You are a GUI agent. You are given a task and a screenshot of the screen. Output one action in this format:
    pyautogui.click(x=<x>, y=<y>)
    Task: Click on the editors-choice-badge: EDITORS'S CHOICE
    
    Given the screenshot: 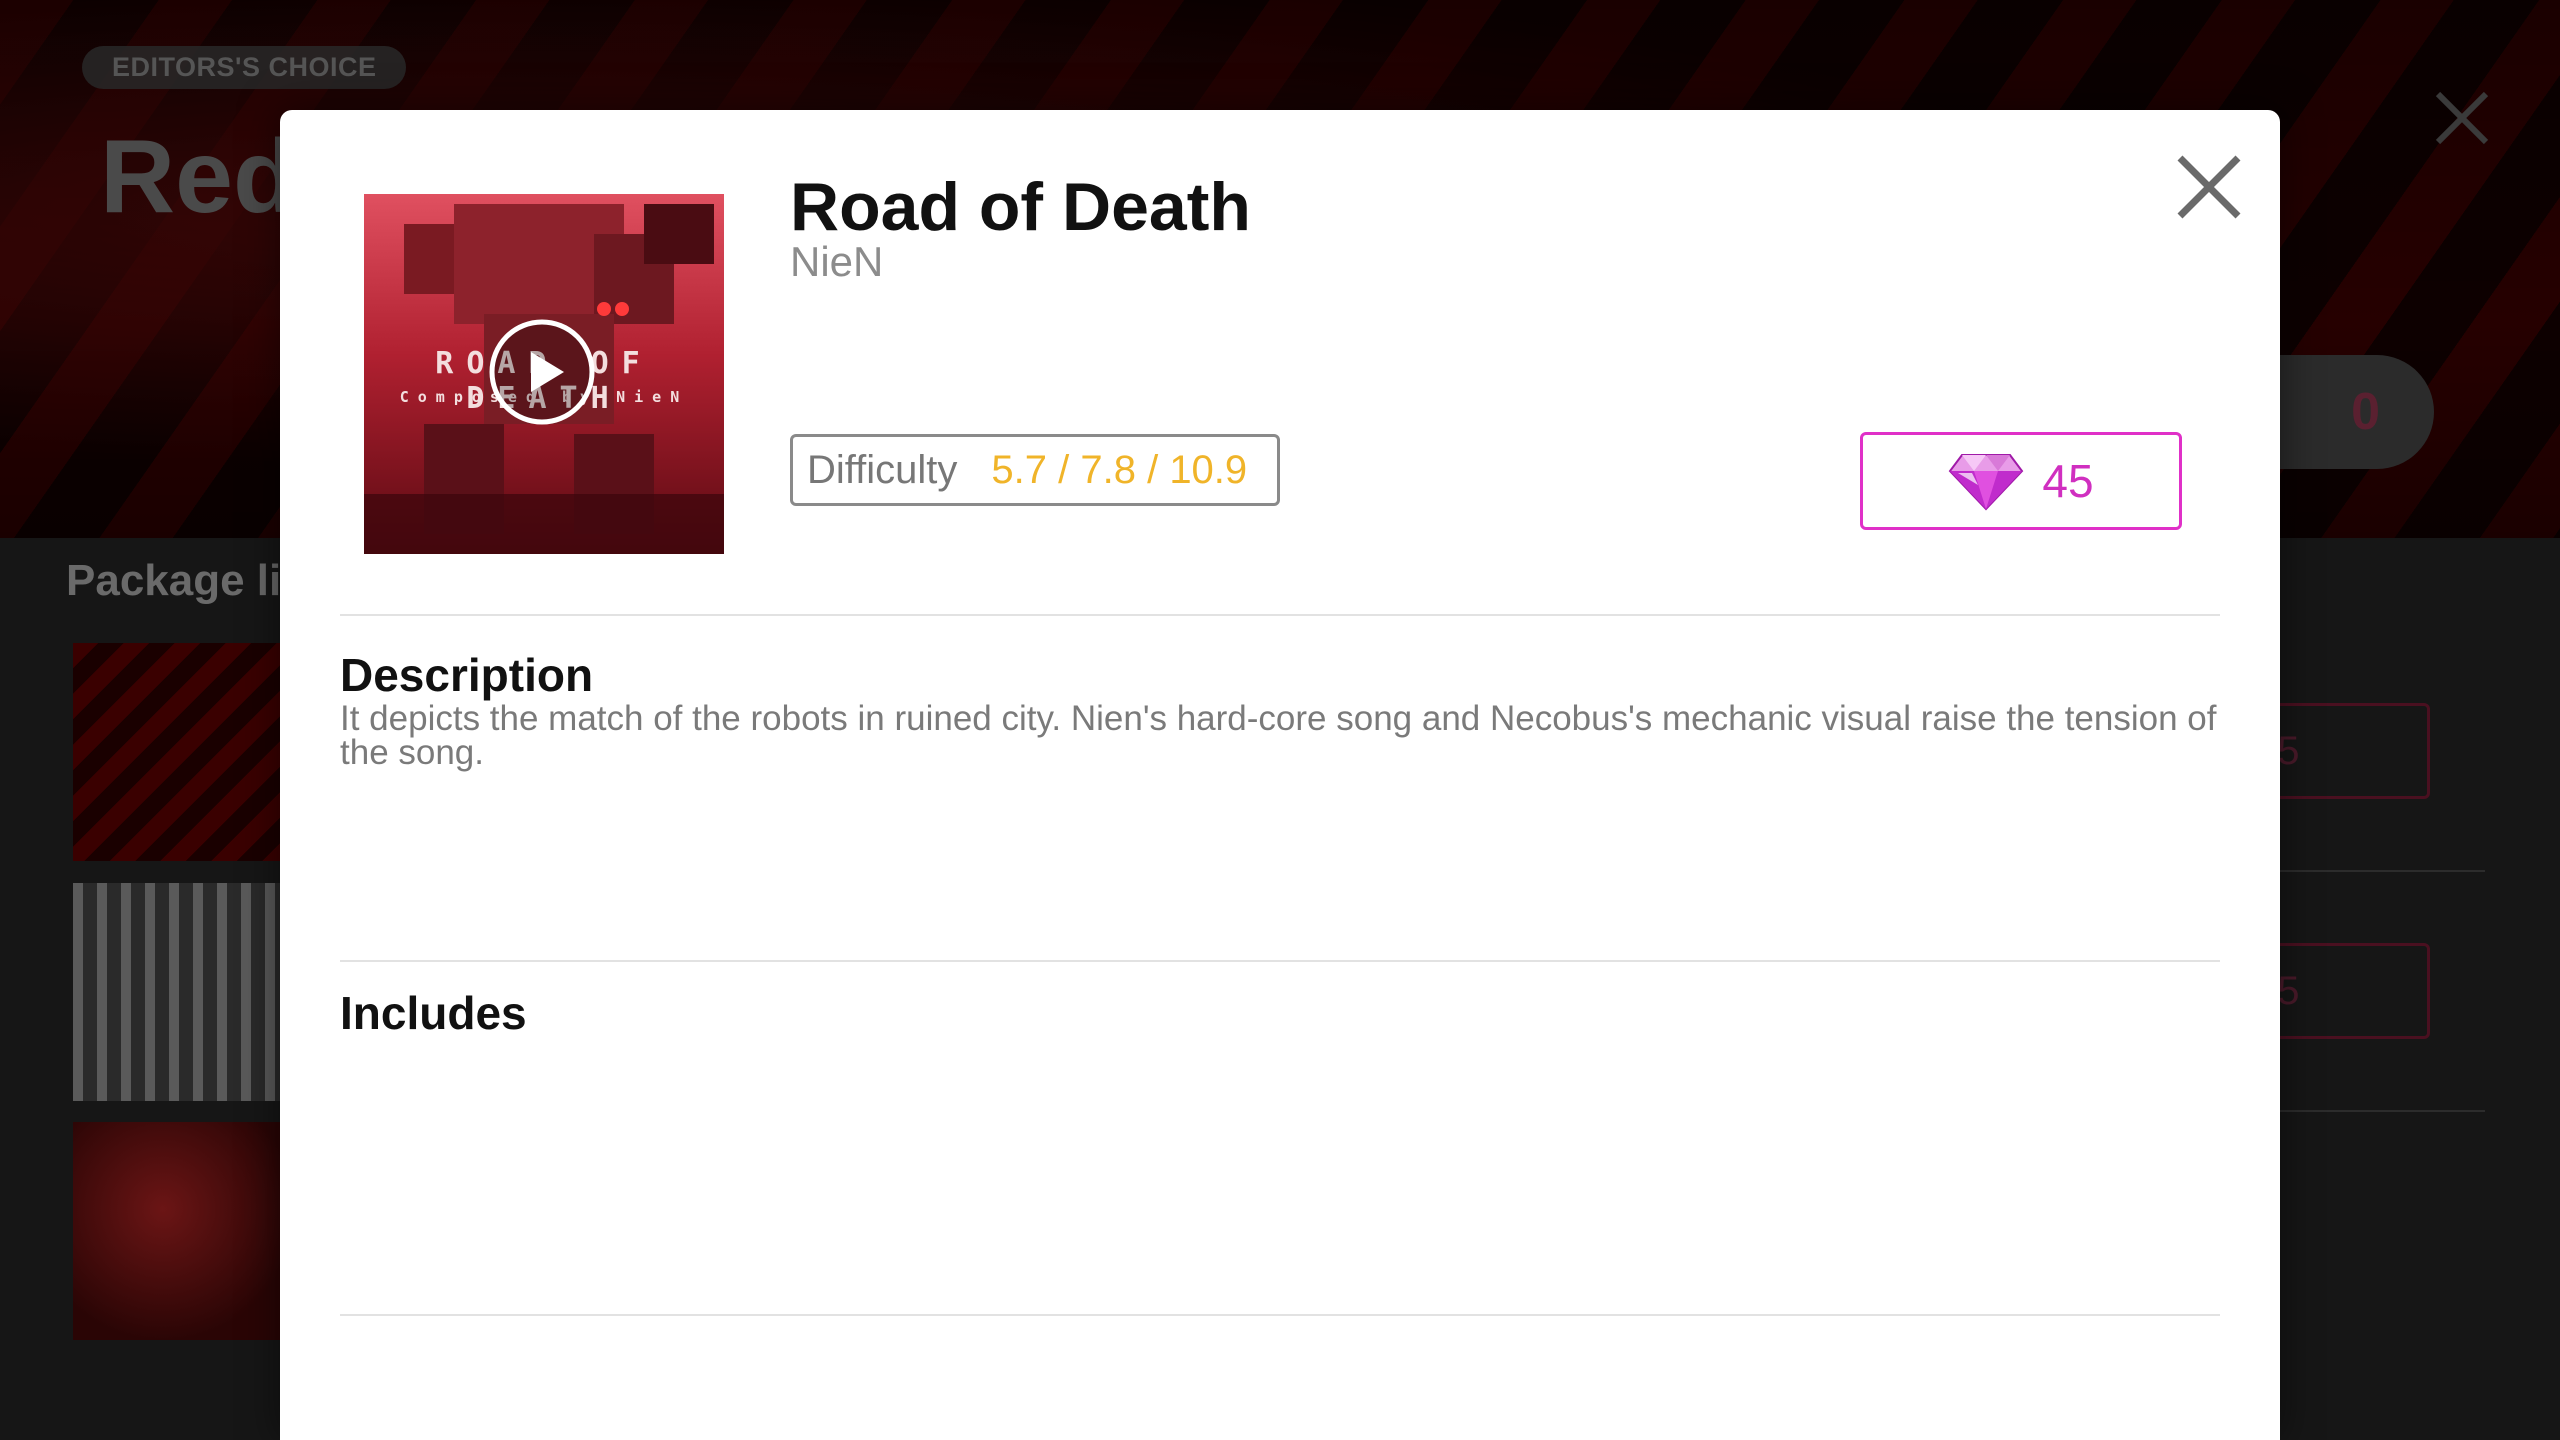 What is the action you would take?
    pyautogui.click(x=244, y=67)
    